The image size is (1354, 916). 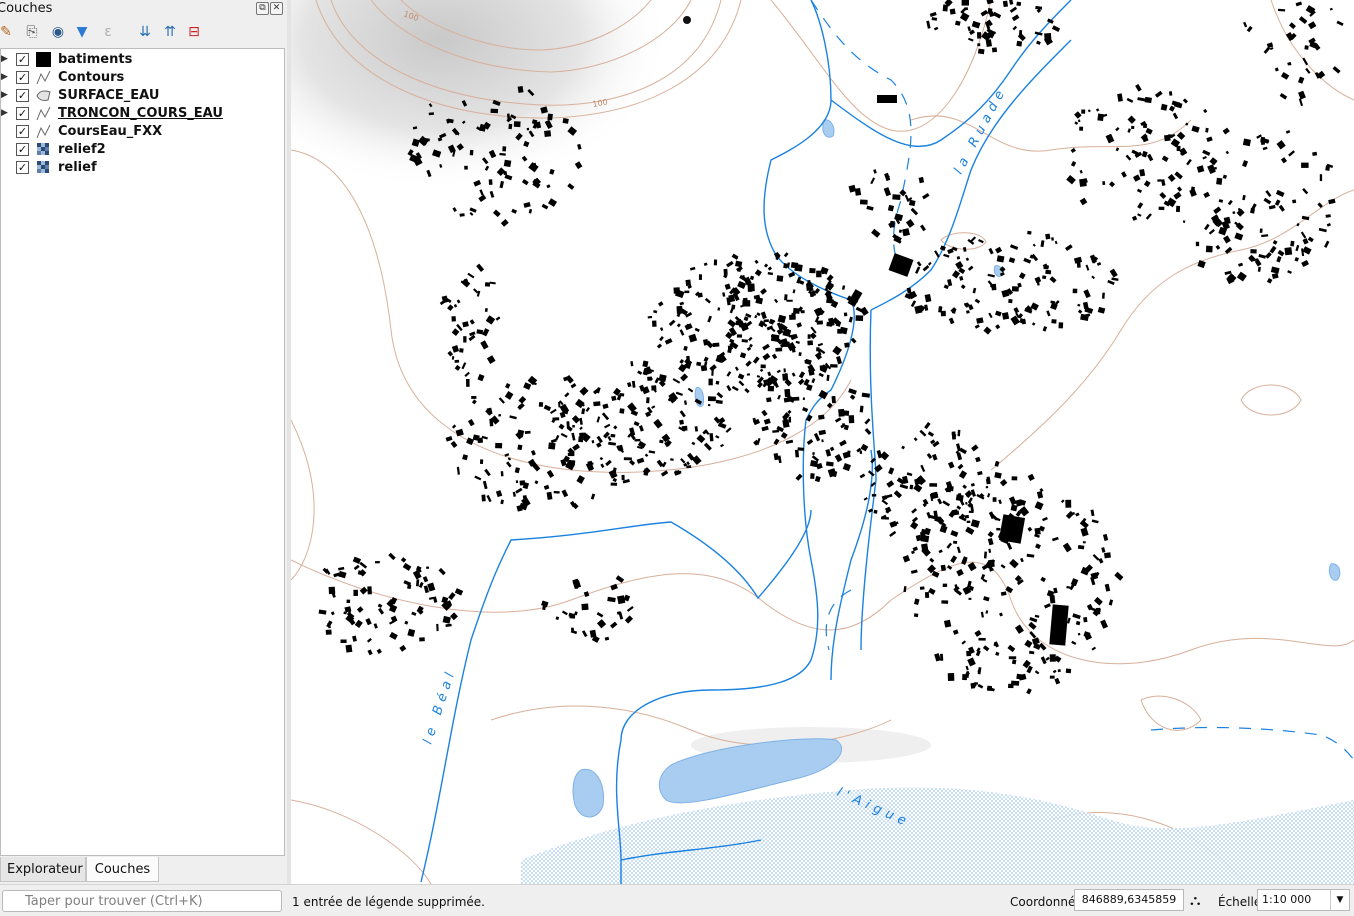 I want to click on add-group-icon: ⎘, so click(x=32, y=32).